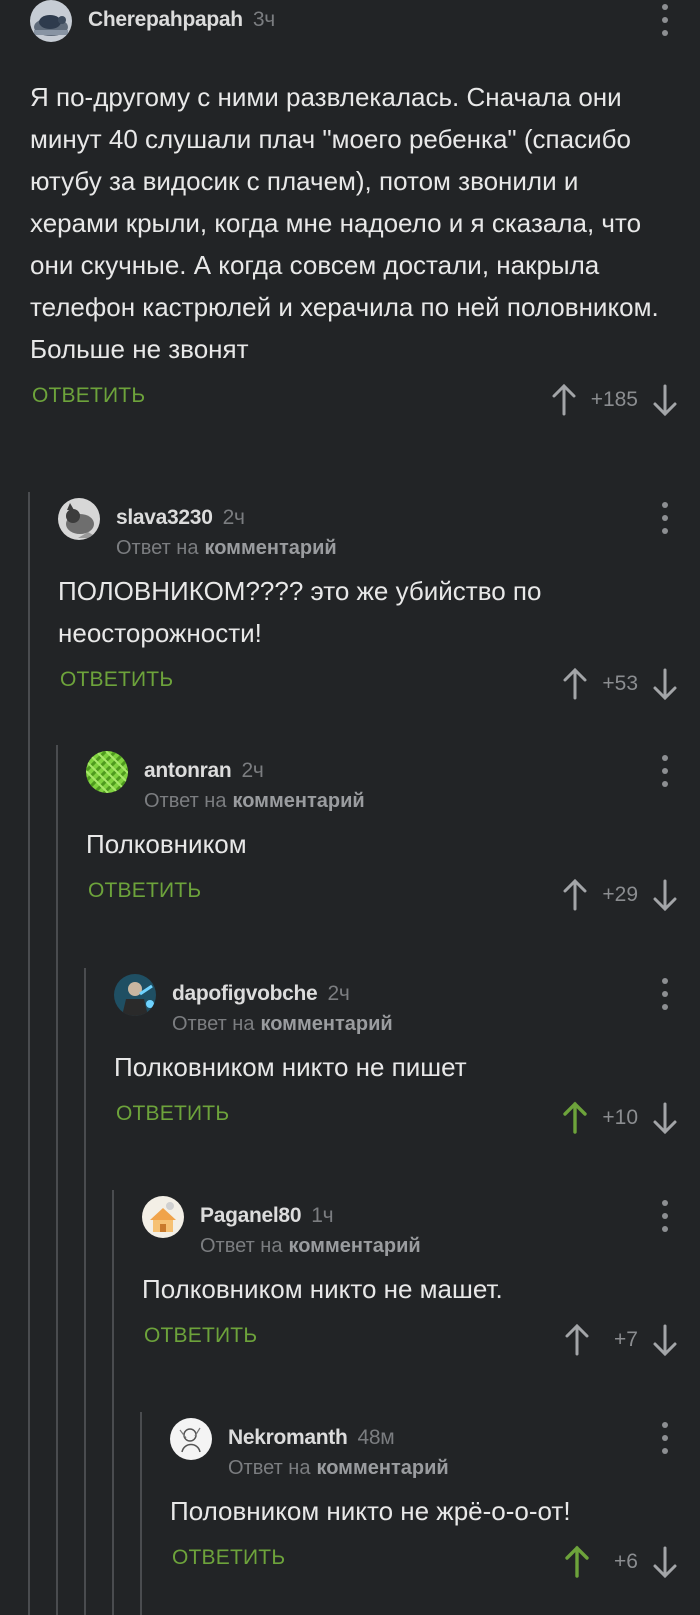  I want to click on vote-controls: +10, so click(620, 1118).